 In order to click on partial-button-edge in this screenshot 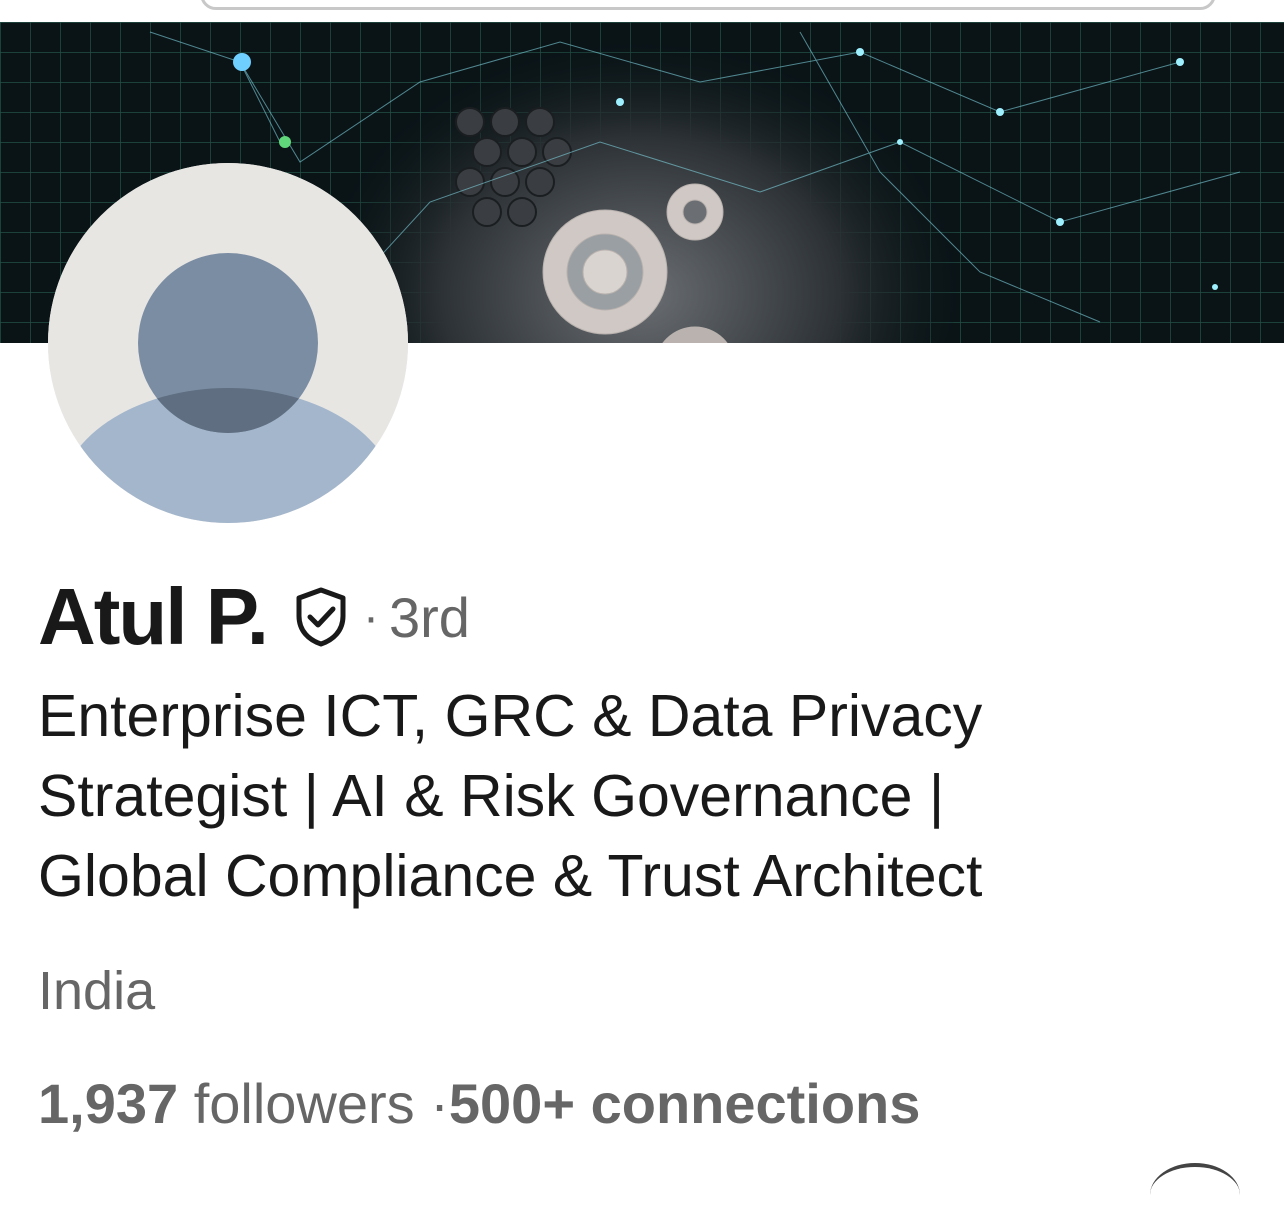, I will do `click(1195, 1195)`.